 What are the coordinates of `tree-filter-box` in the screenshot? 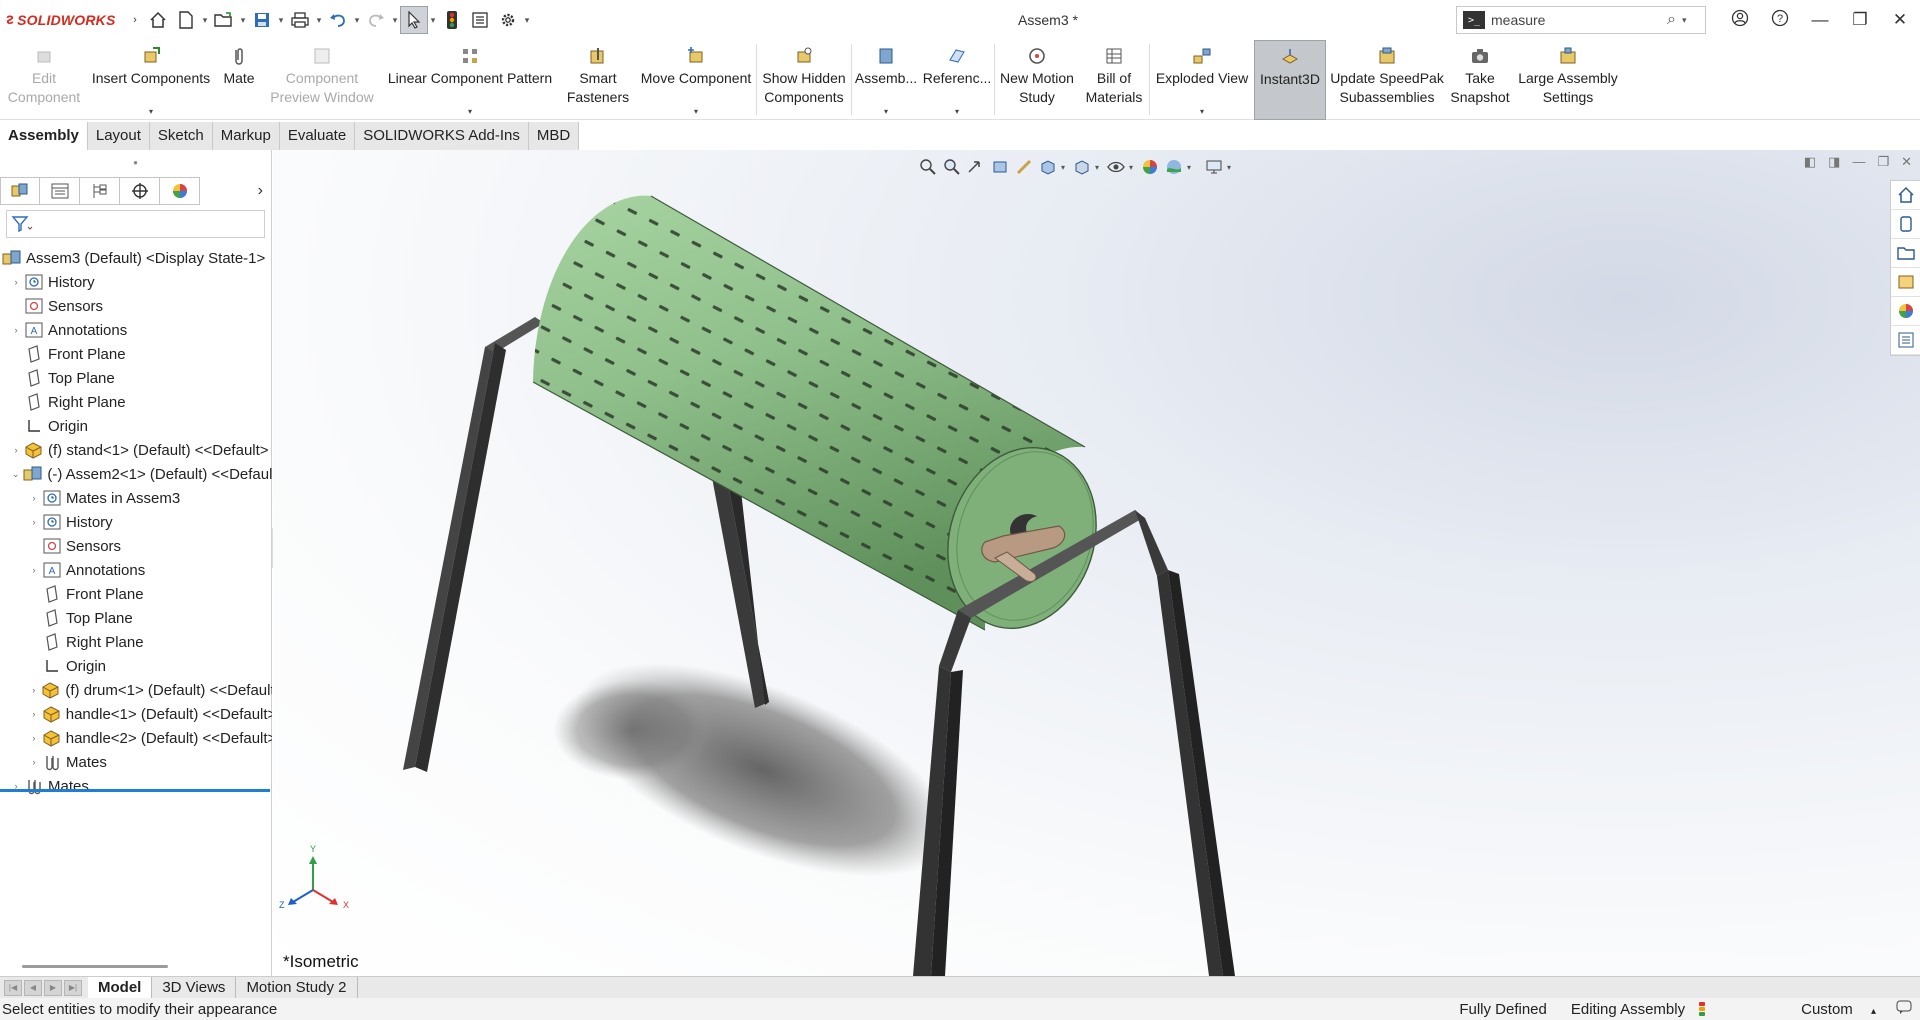 It's located at (135, 224).